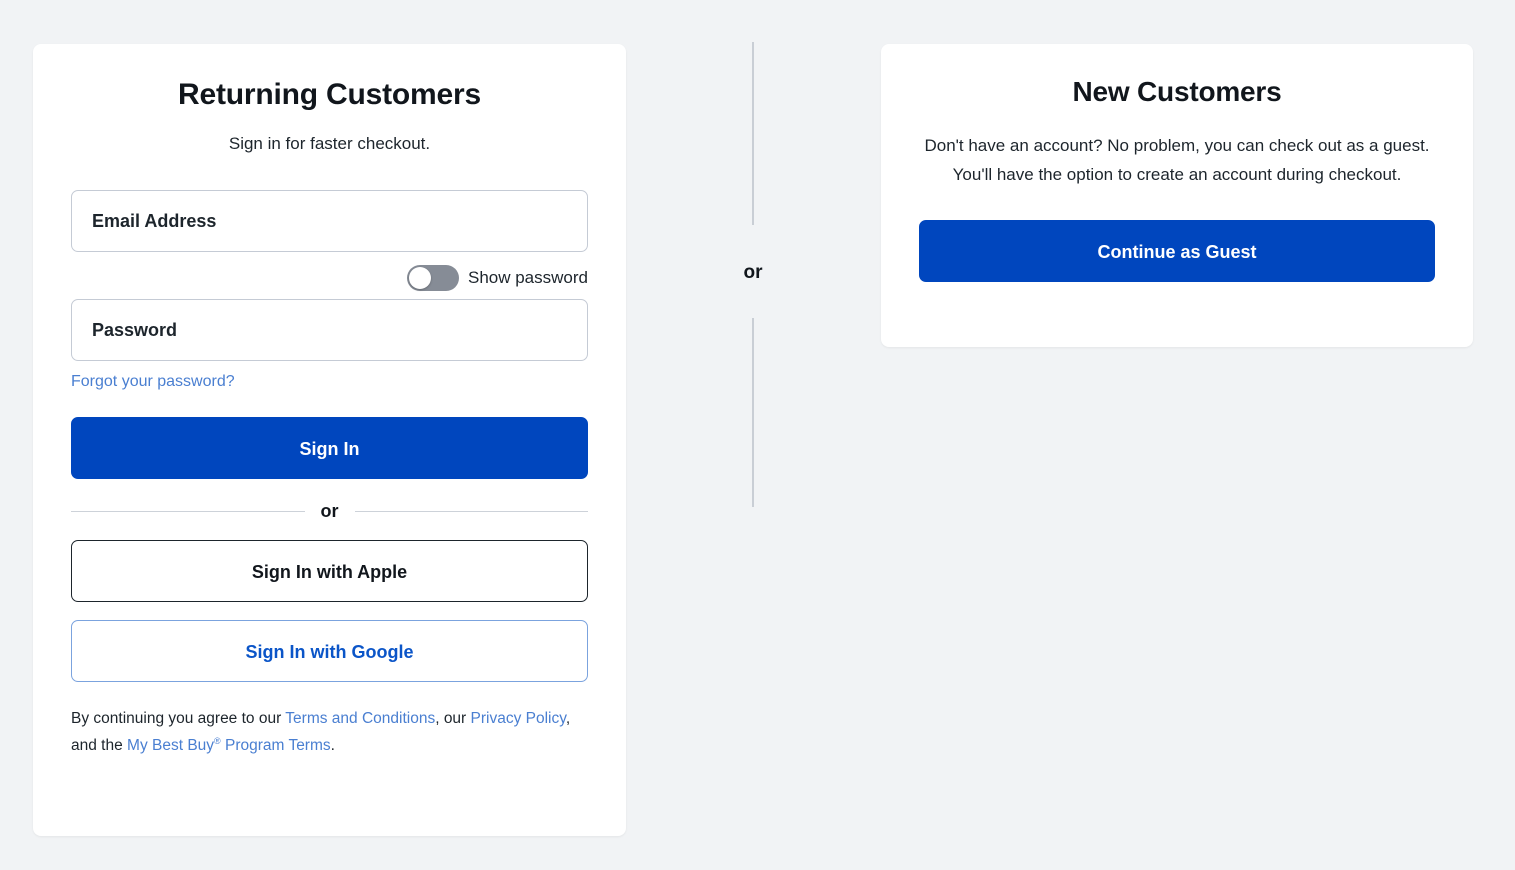 The width and height of the screenshot is (1515, 870). Describe the element at coordinates (1177, 251) in the screenshot. I see `continue-as-guest-button: Continue as Guest` at that location.